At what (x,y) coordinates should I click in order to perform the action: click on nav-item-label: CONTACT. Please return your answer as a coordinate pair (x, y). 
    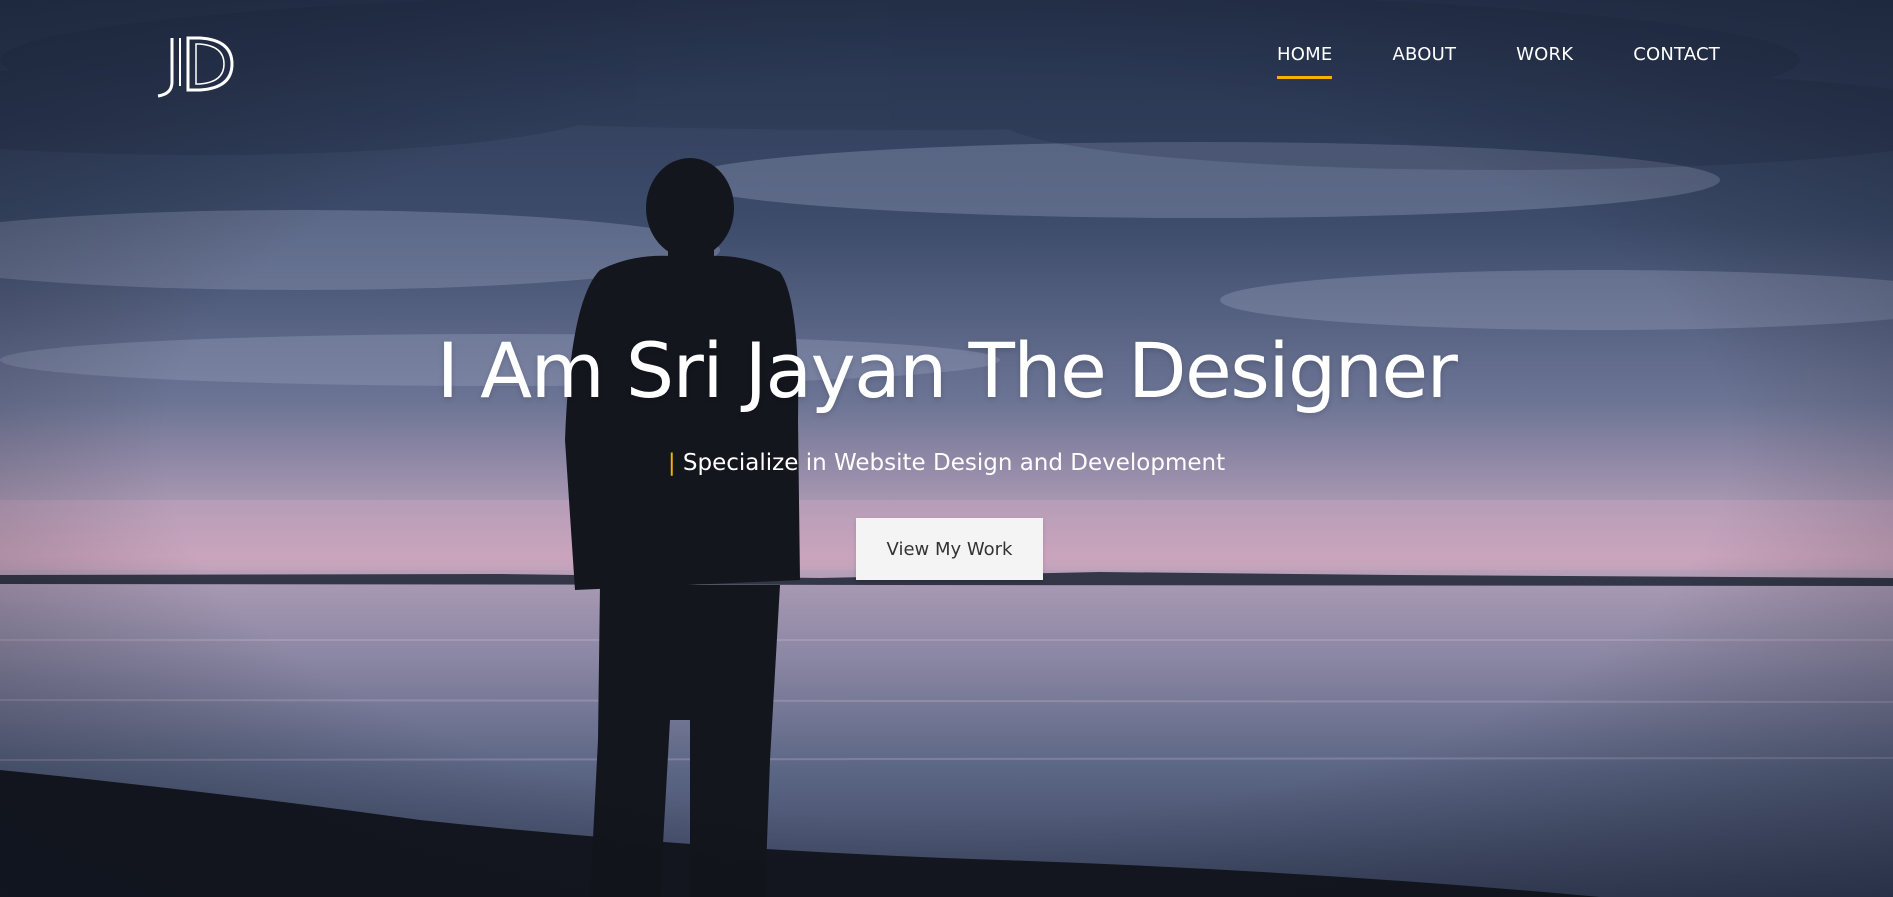
    Looking at the image, I should click on (1676, 54).